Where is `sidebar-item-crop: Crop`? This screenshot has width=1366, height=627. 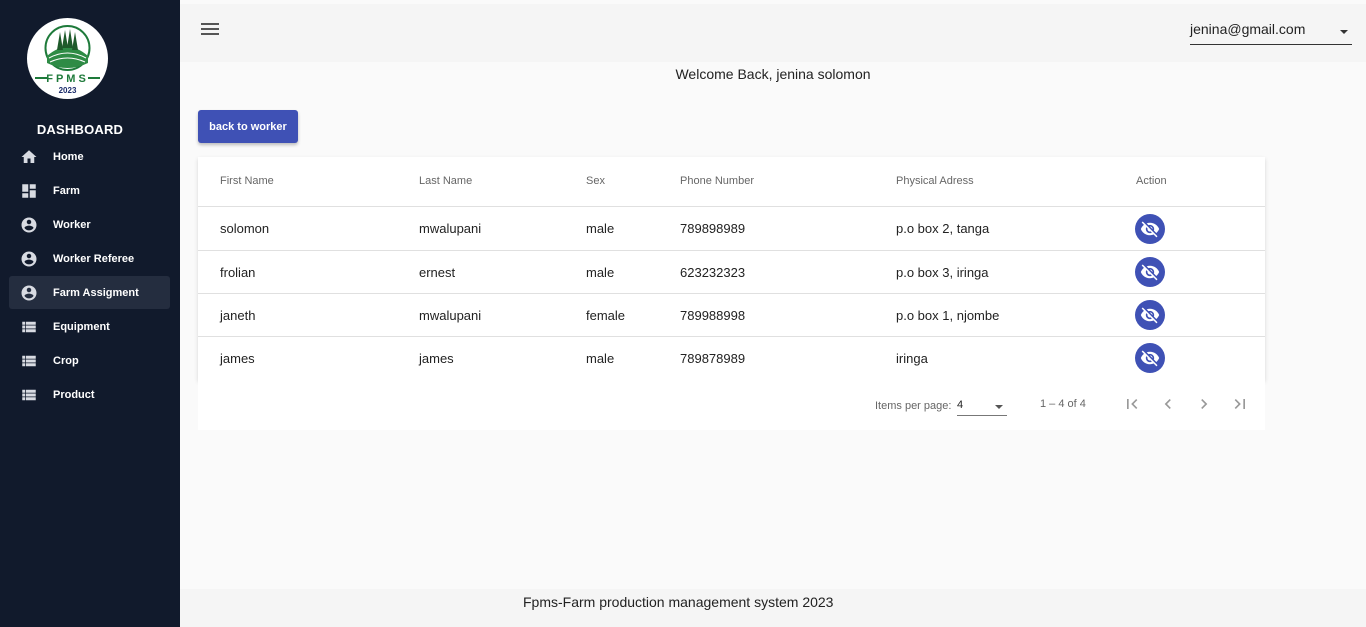 sidebar-item-crop: Crop is located at coordinates (89, 360).